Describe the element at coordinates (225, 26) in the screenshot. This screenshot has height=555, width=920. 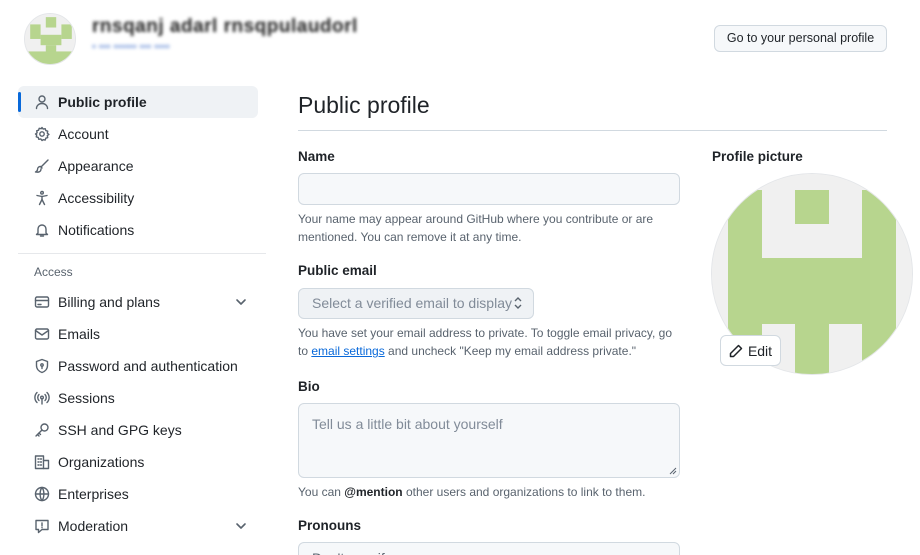
I see `username-blurred: rnsqanj adarl rnsqpulaudorl` at that location.